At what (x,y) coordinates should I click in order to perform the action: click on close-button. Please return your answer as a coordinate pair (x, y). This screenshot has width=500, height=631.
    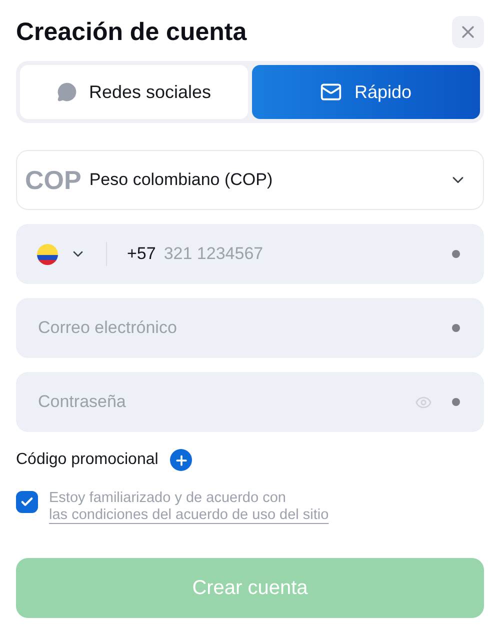
    Looking at the image, I should click on (468, 32).